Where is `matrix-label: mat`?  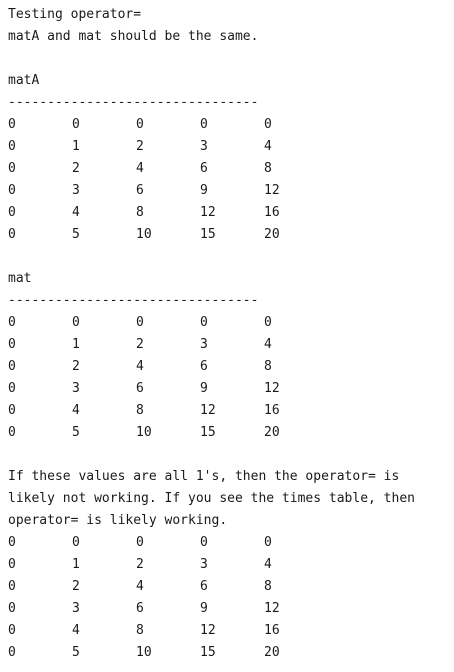
matrix-label: mat is located at coordinates (20, 278).